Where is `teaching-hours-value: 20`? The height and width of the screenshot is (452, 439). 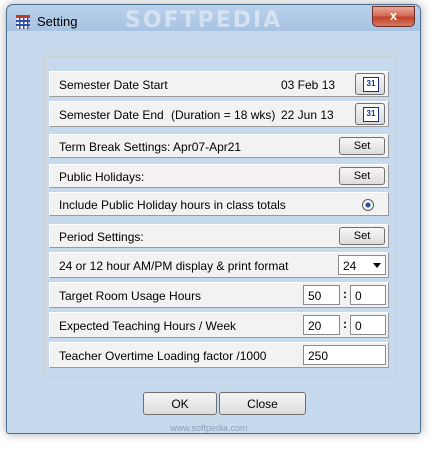
teaching-hours-value: 20 is located at coordinates (315, 326).